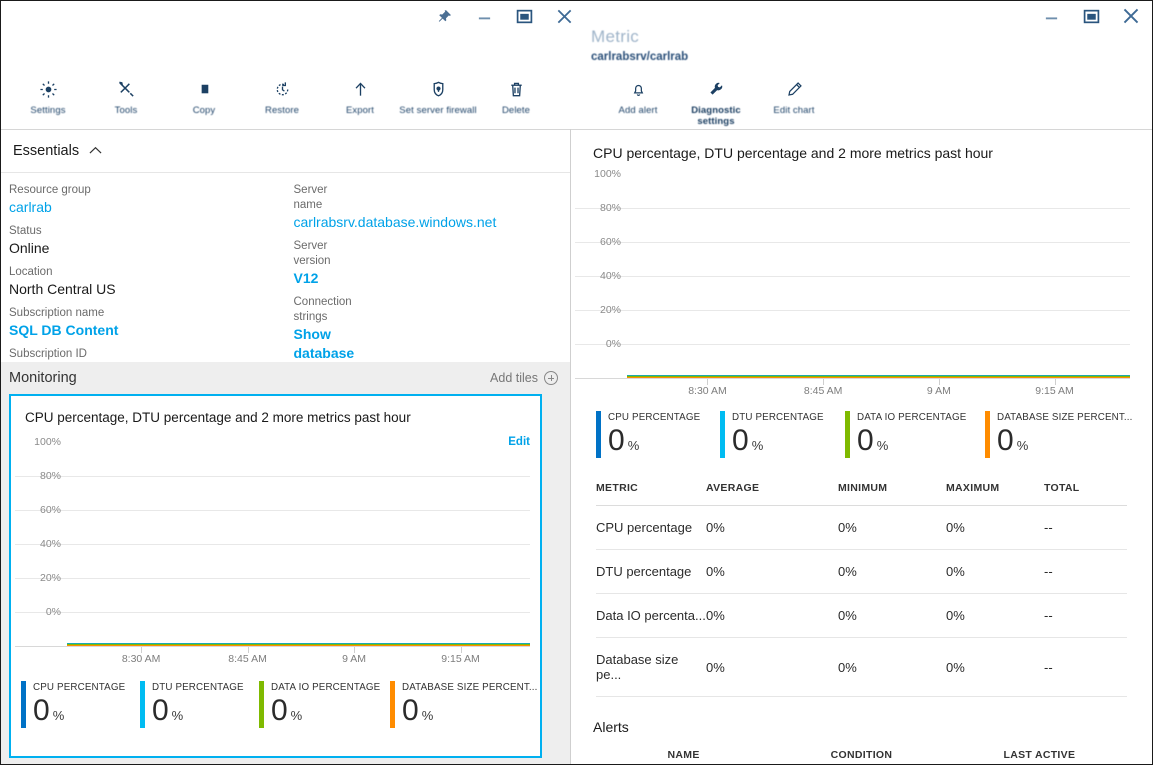 Image resolution: width=1153 pixels, height=765 pixels. Describe the element at coordinates (438, 110) in the screenshot. I see `command-label: Set server firewall` at that location.